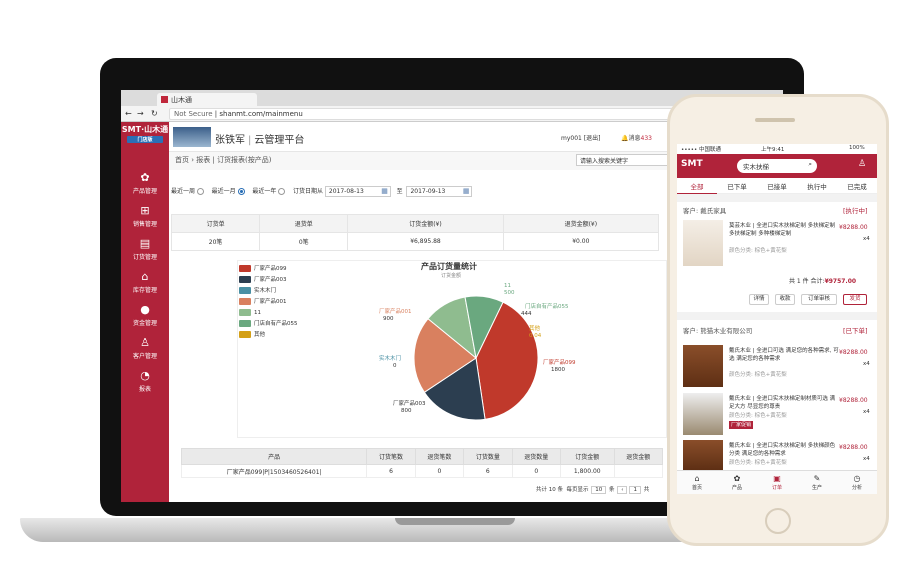 Image resolution: width=907 pixels, height=562 pixels. Describe the element at coordinates (357, 191) in the screenshot. I see `date-from-input: 2017-08-13` at that location.